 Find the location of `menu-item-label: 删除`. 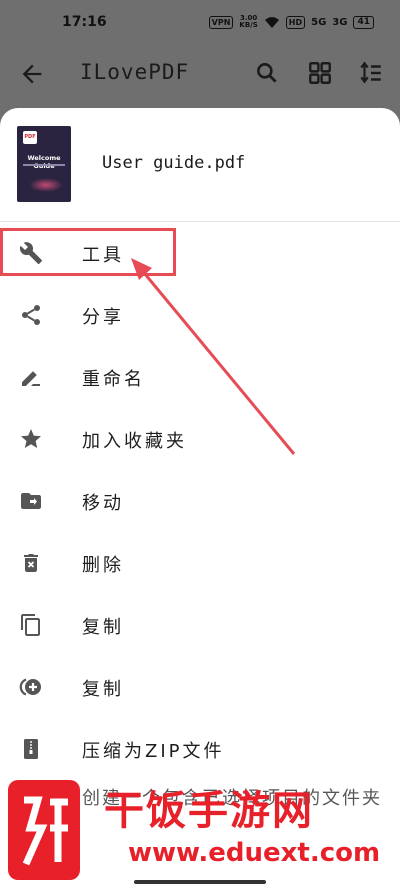

menu-item-label: 删除 is located at coordinates (103, 565).